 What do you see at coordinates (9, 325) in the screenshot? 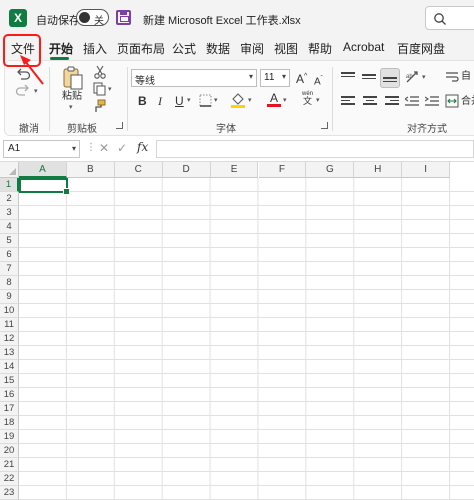
I see `row-header-11: 11` at bounding box center [9, 325].